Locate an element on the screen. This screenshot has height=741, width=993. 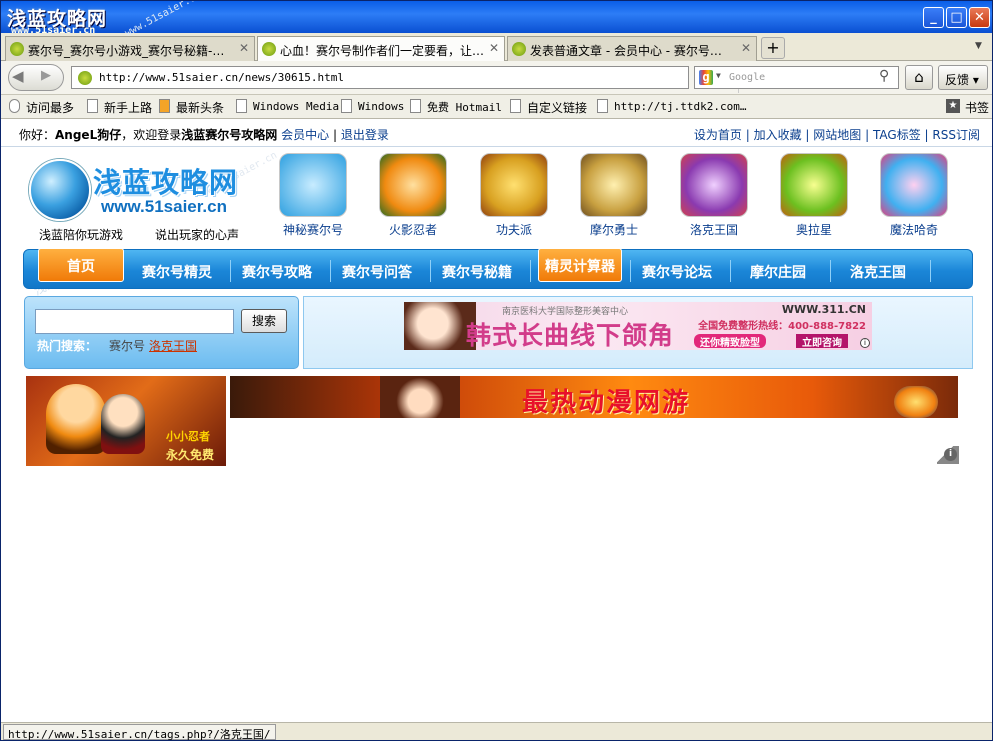
game-kungfu: 功夫派 is located at coordinates (514, 195).